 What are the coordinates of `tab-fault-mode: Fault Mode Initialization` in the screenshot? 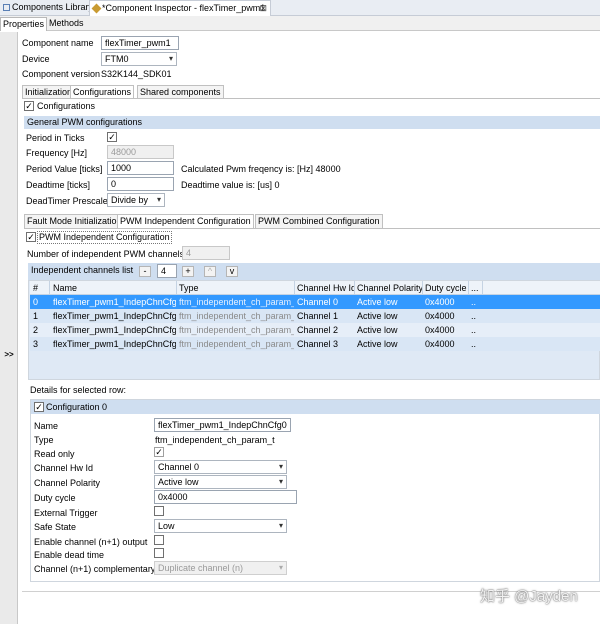 It's located at (74, 221).